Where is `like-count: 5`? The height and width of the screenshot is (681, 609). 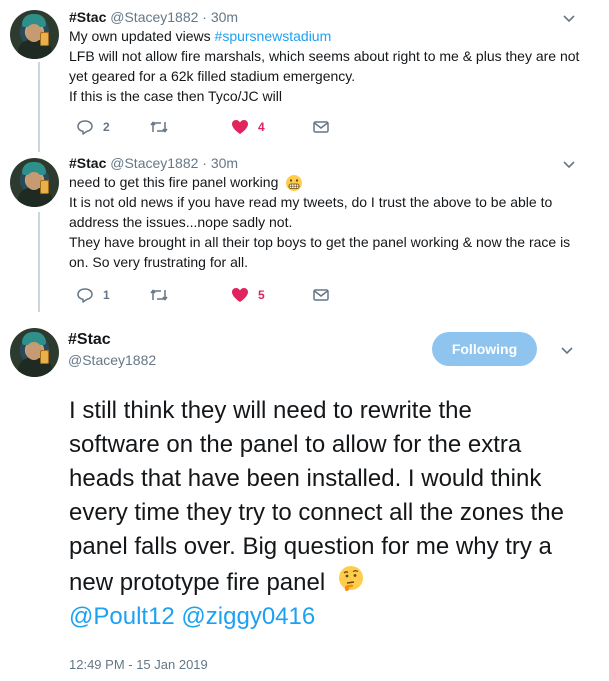 like-count: 5 is located at coordinates (261, 295).